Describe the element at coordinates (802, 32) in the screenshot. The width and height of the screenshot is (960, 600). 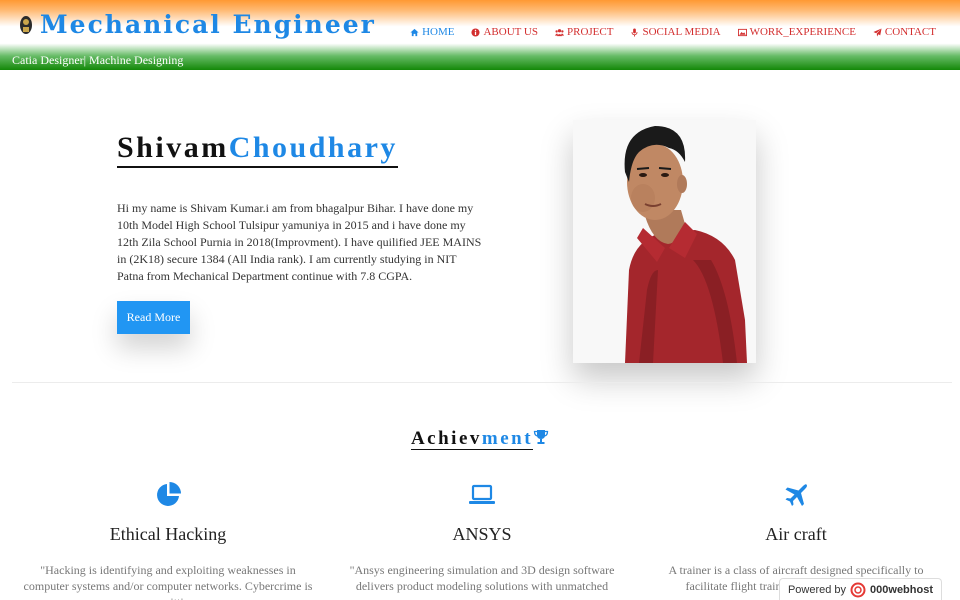
I see `nav-work-label: WORK_EXPERIENCE` at that location.